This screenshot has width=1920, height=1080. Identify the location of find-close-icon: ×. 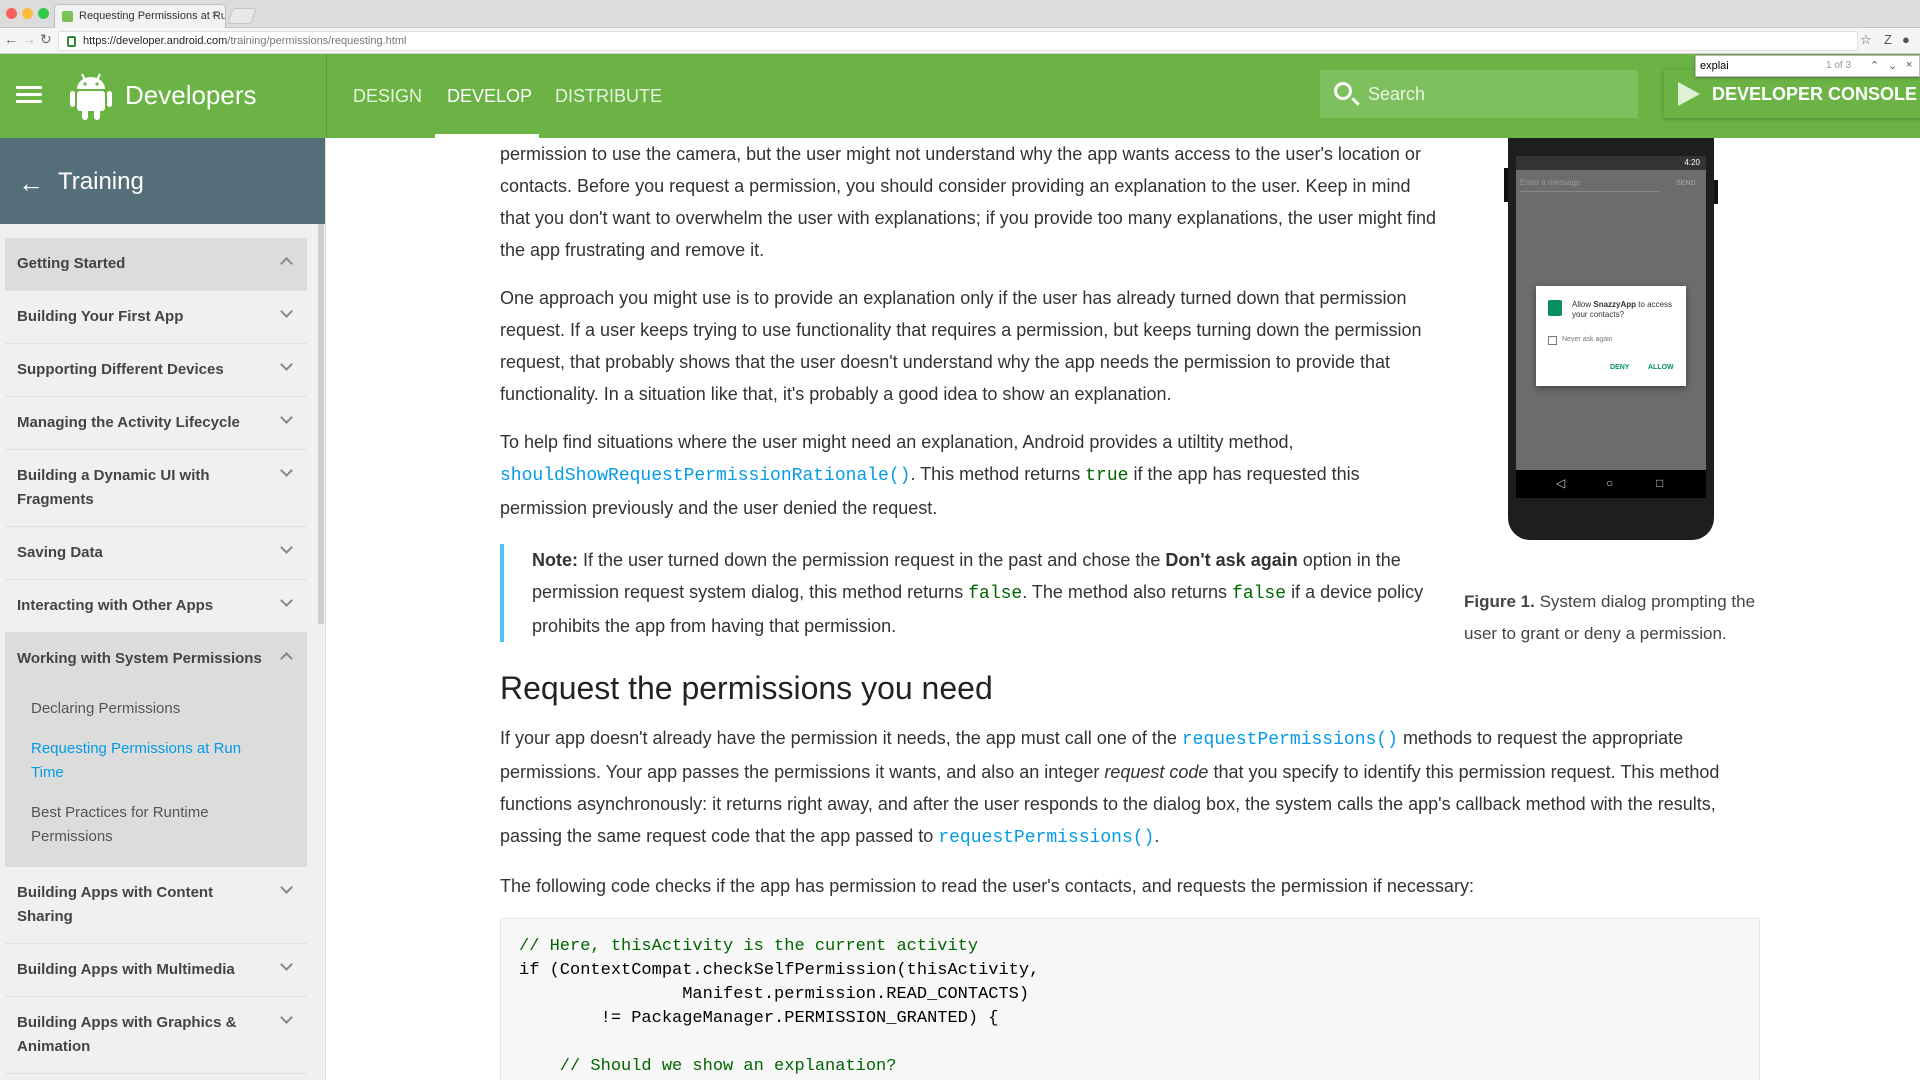
(1909, 65).